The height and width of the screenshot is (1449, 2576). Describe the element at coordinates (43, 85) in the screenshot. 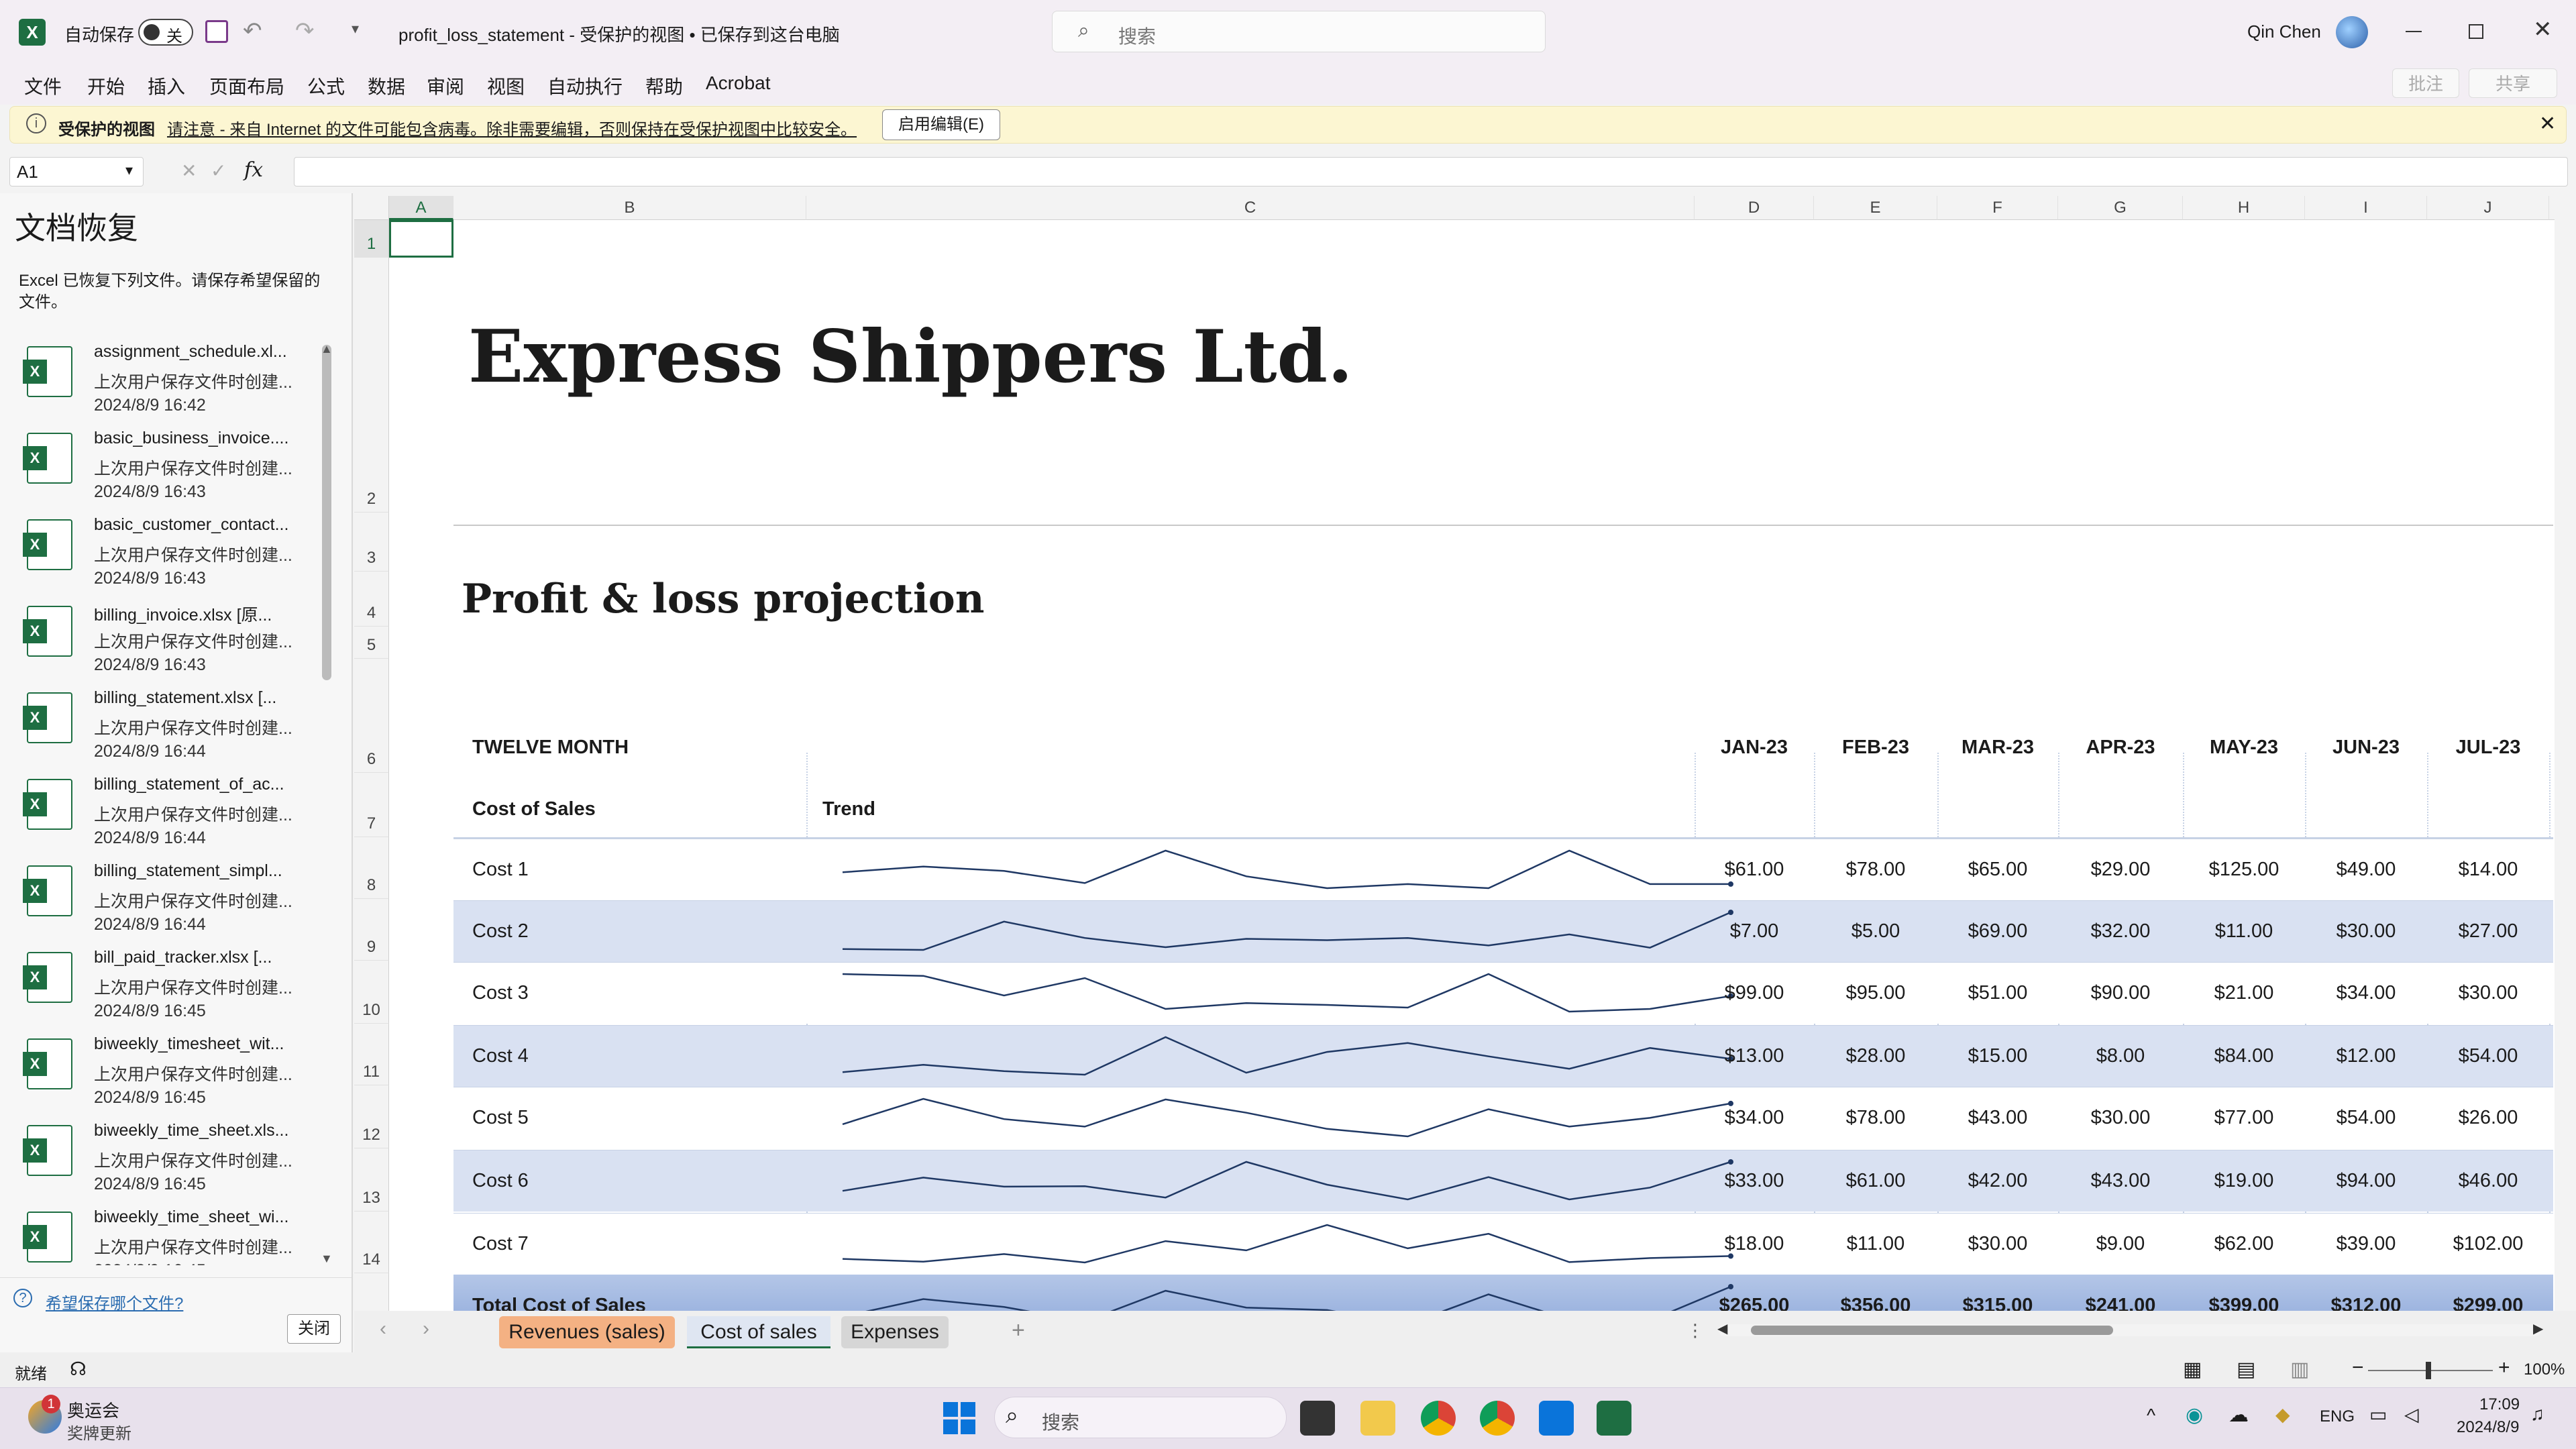

I see `menu-file: 文件` at that location.